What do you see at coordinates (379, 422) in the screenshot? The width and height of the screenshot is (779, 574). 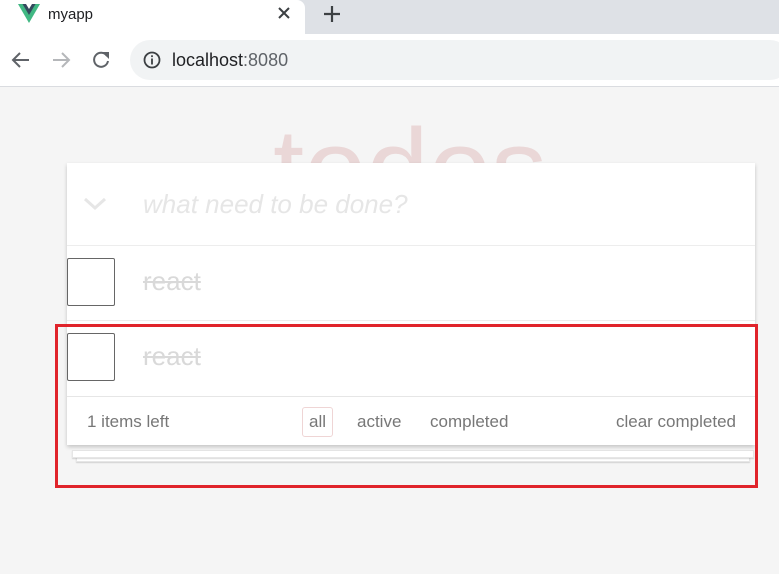 I see `filter-active: active` at bounding box center [379, 422].